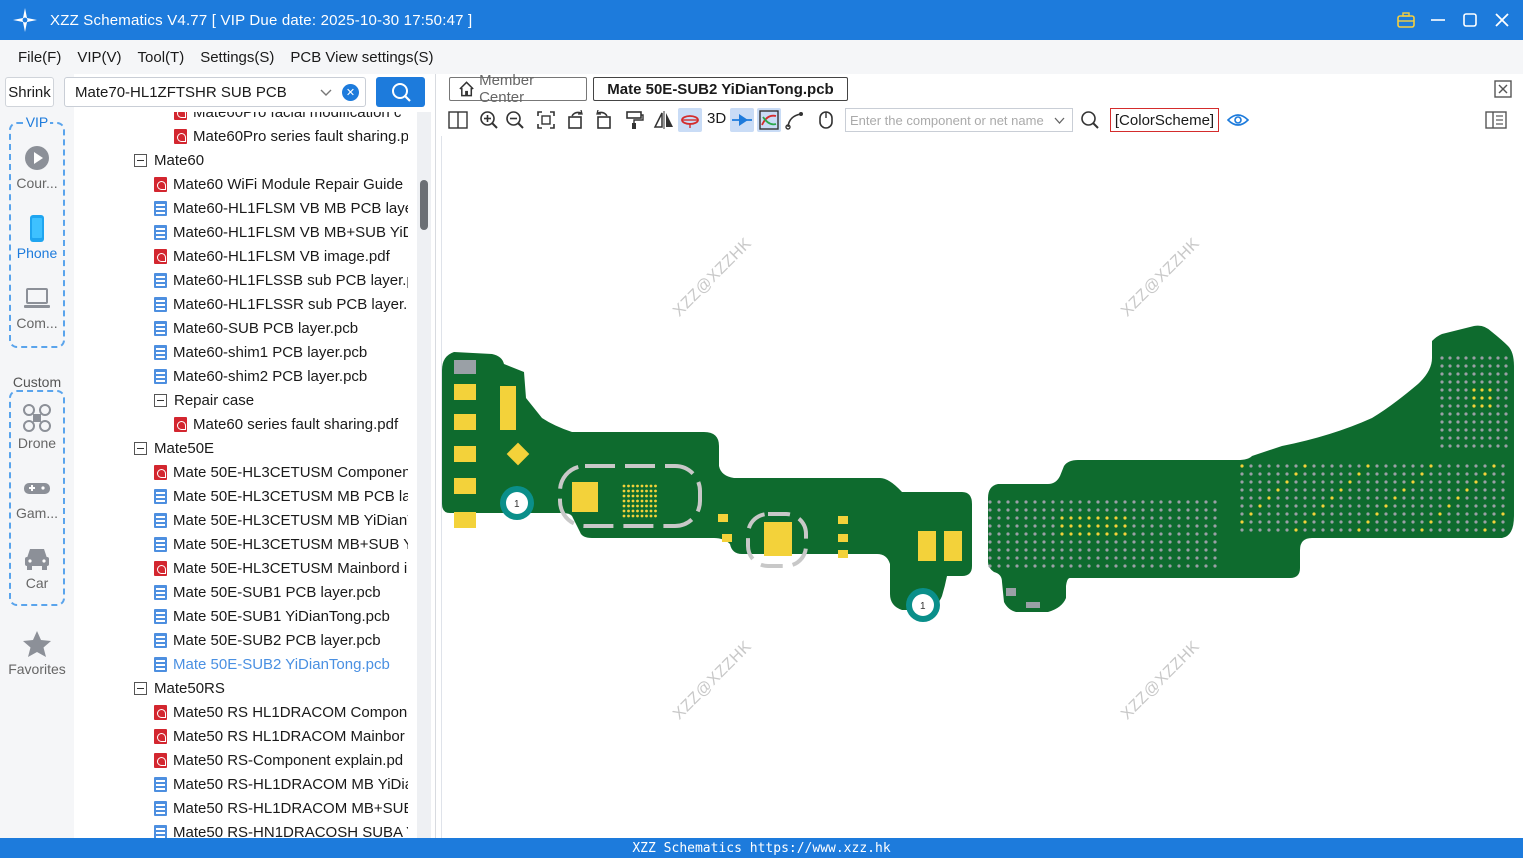 This screenshot has height=858, width=1523. I want to click on tree-file: Mate 50E-HL3CETUSM MB PCB lay, so click(281, 496).